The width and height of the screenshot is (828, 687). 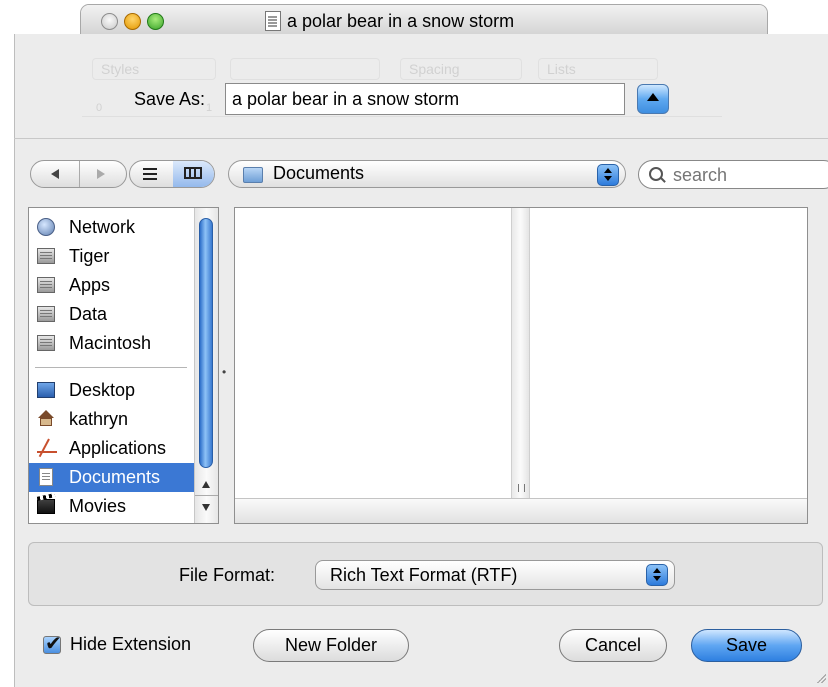 I want to click on back-button, so click(x=55, y=174).